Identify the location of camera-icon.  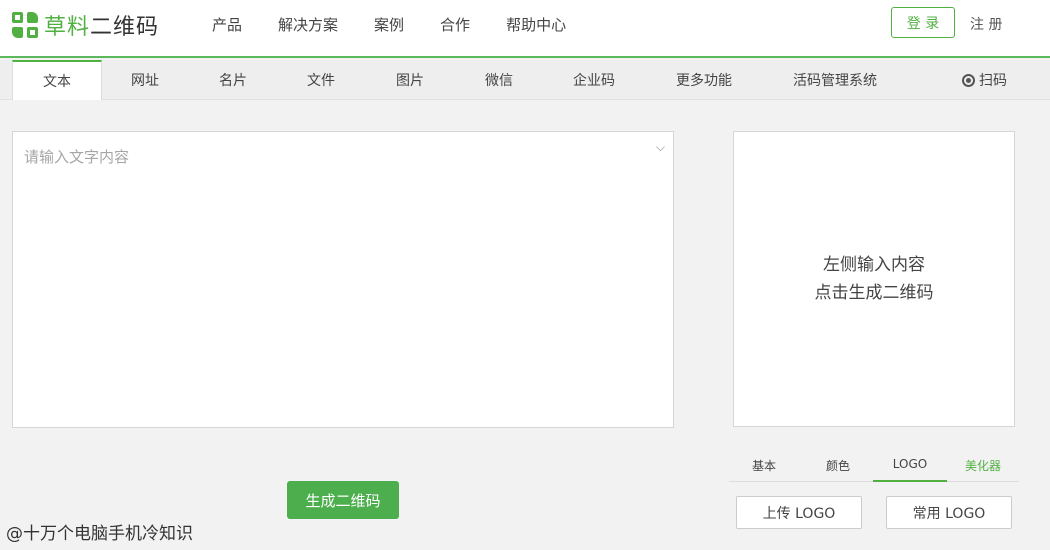
(968, 80).